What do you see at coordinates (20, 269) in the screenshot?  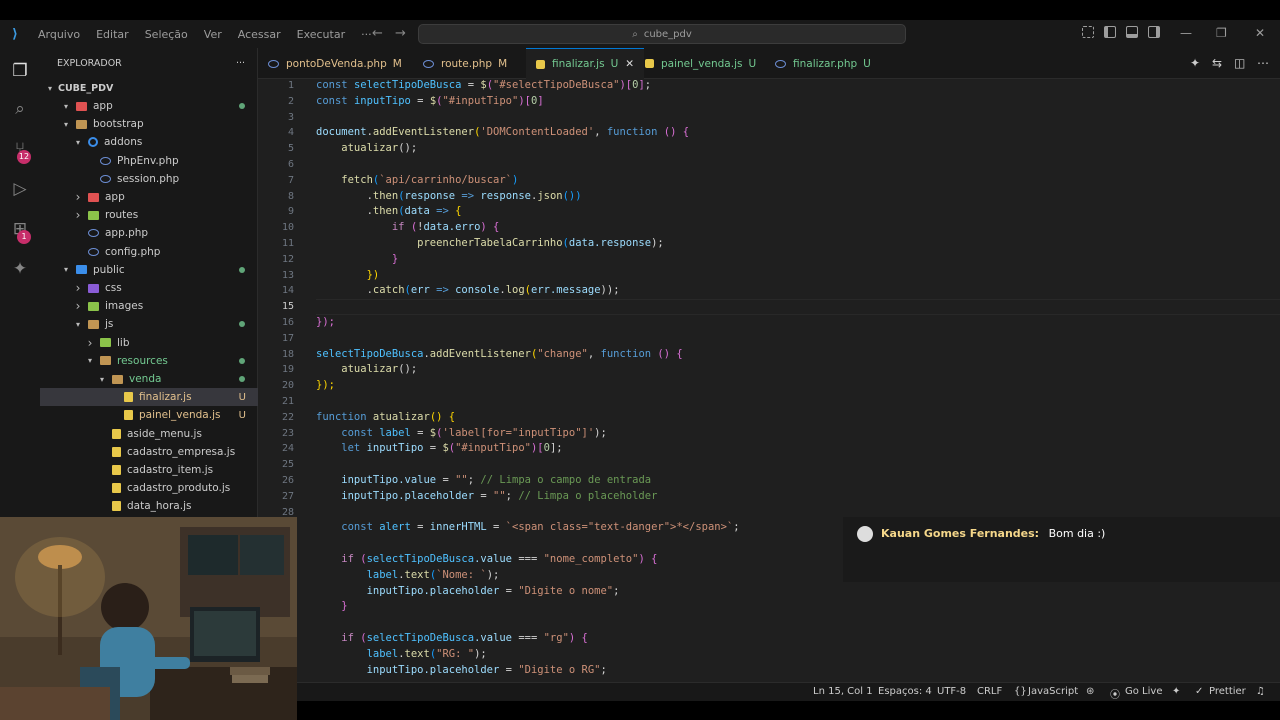 I see `copilot-icon: ✦` at bounding box center [20, 269].